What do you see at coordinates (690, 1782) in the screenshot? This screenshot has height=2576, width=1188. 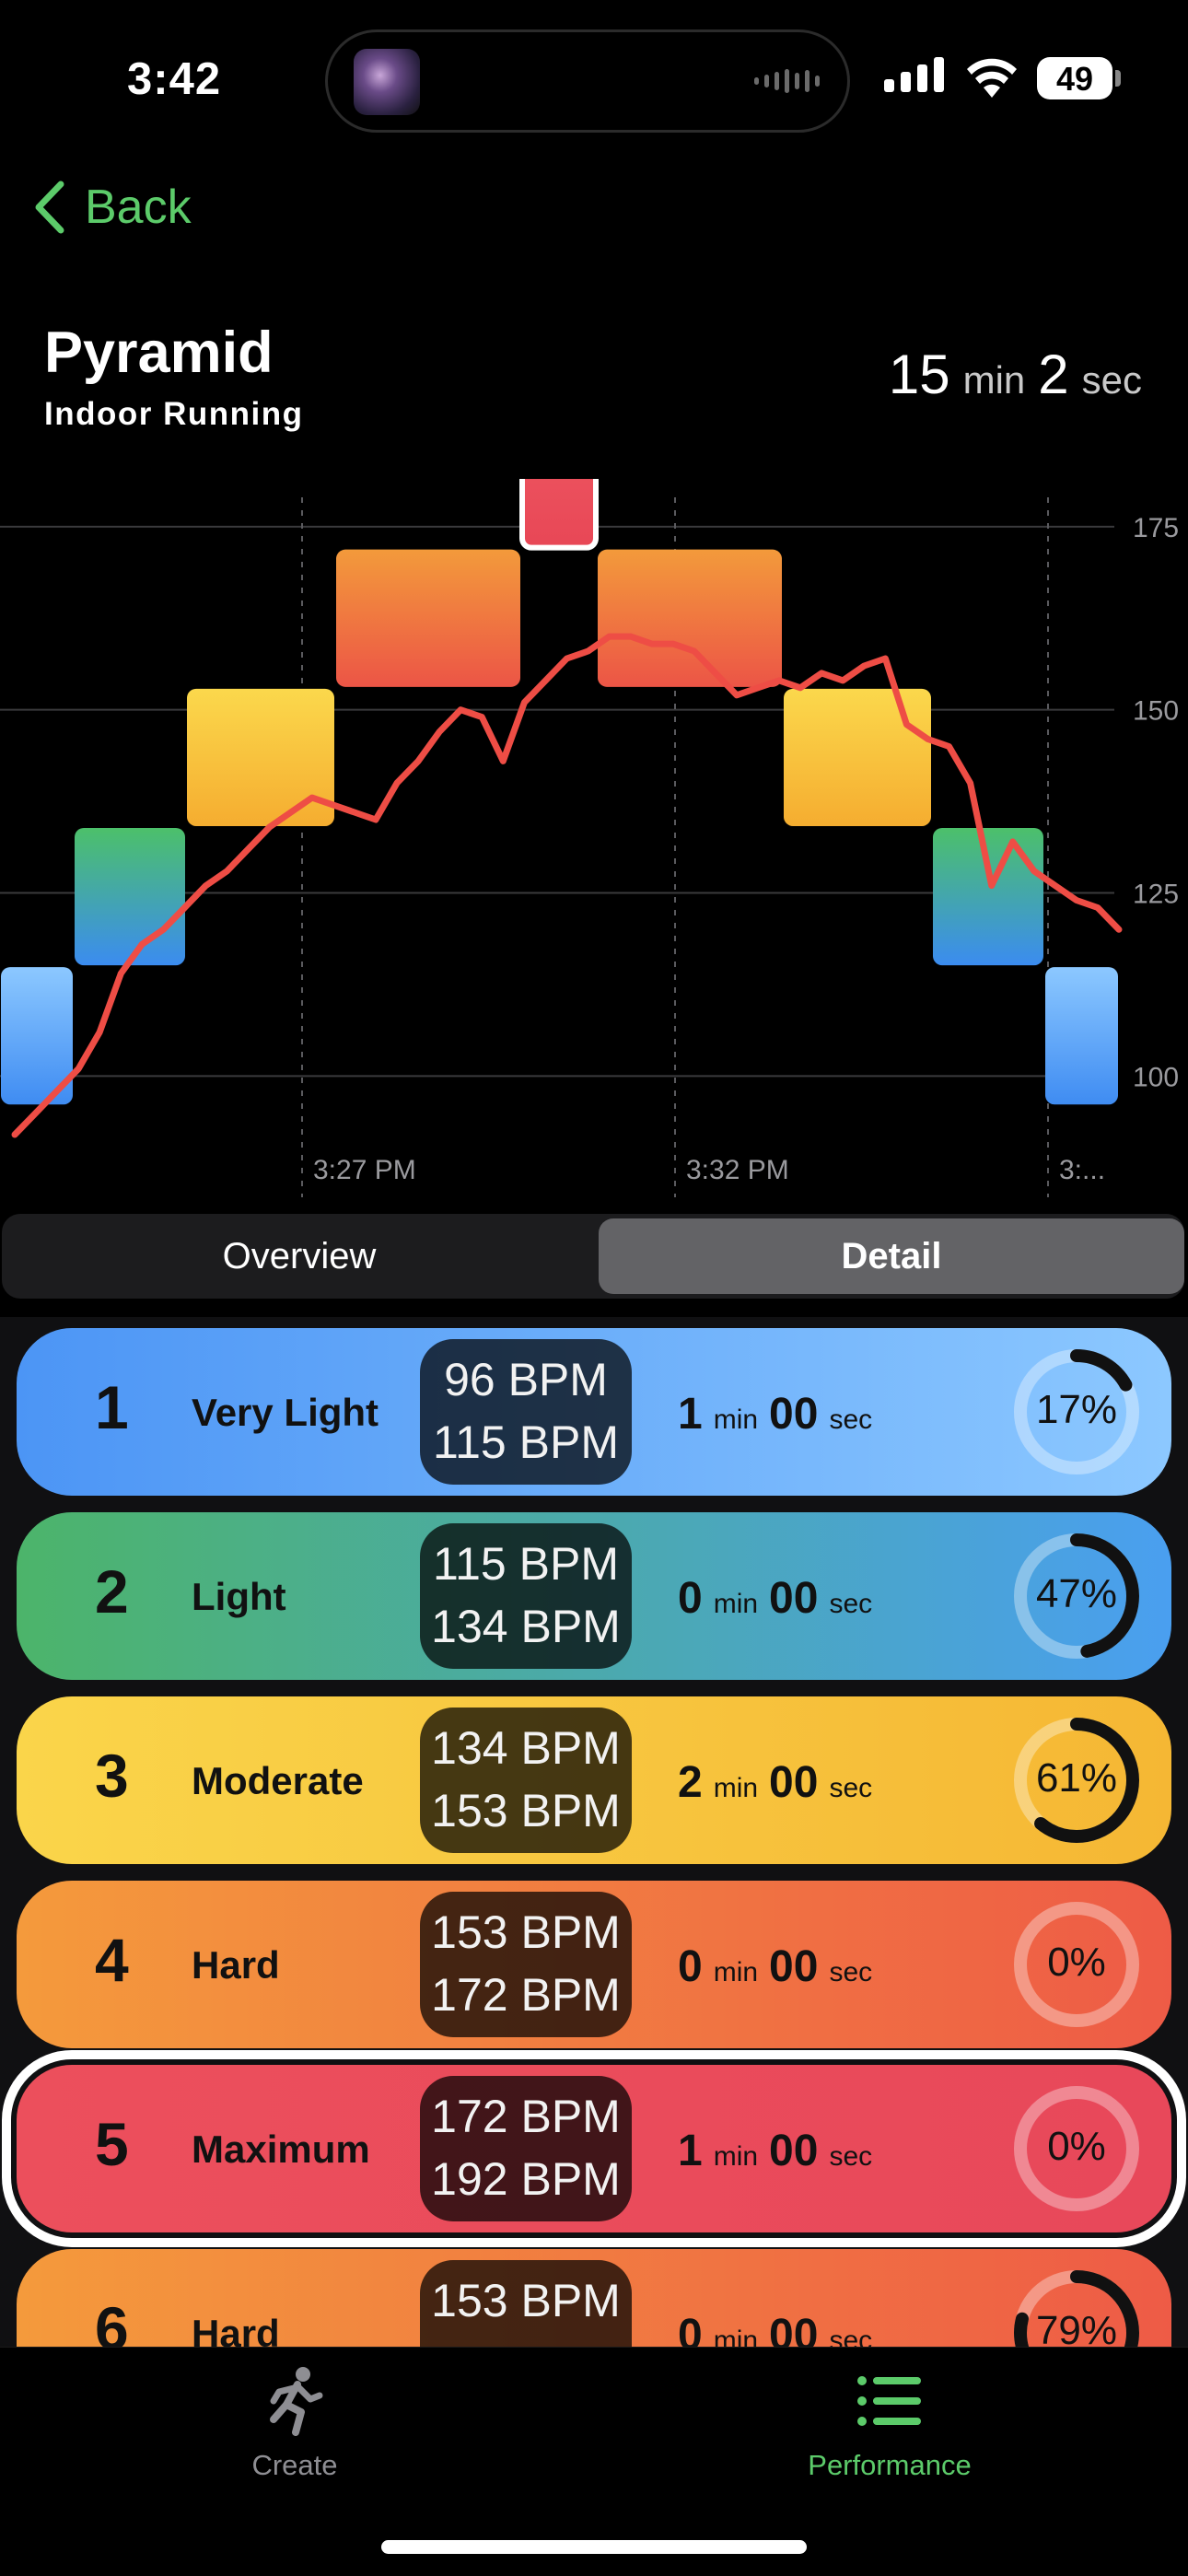 I see `zone-minutes: 2` at bounding box center [690, 1782].